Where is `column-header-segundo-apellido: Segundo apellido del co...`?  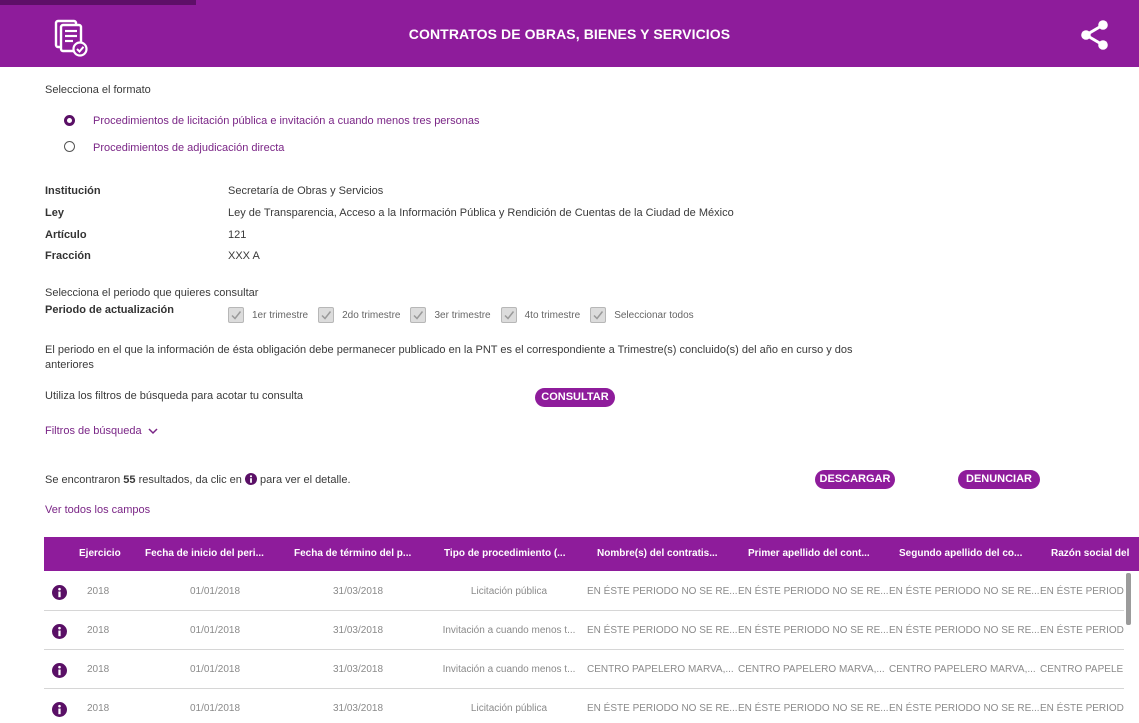 column-header-segundo-apellido: Segundo apellido del co... is located at coordinates (971, 554).